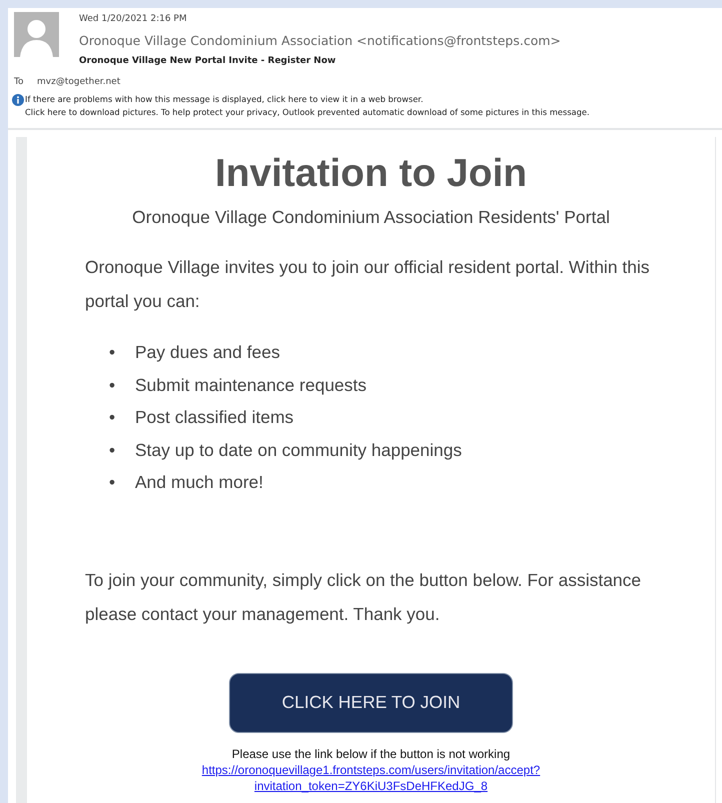 This screenshot has width=722, height=803. Describe the element at coordinates (363, 597) in the screenshot. I see `paragraph: To join your community, simply click on the button below. For assistance please contact your management. Thank you.` at that location.